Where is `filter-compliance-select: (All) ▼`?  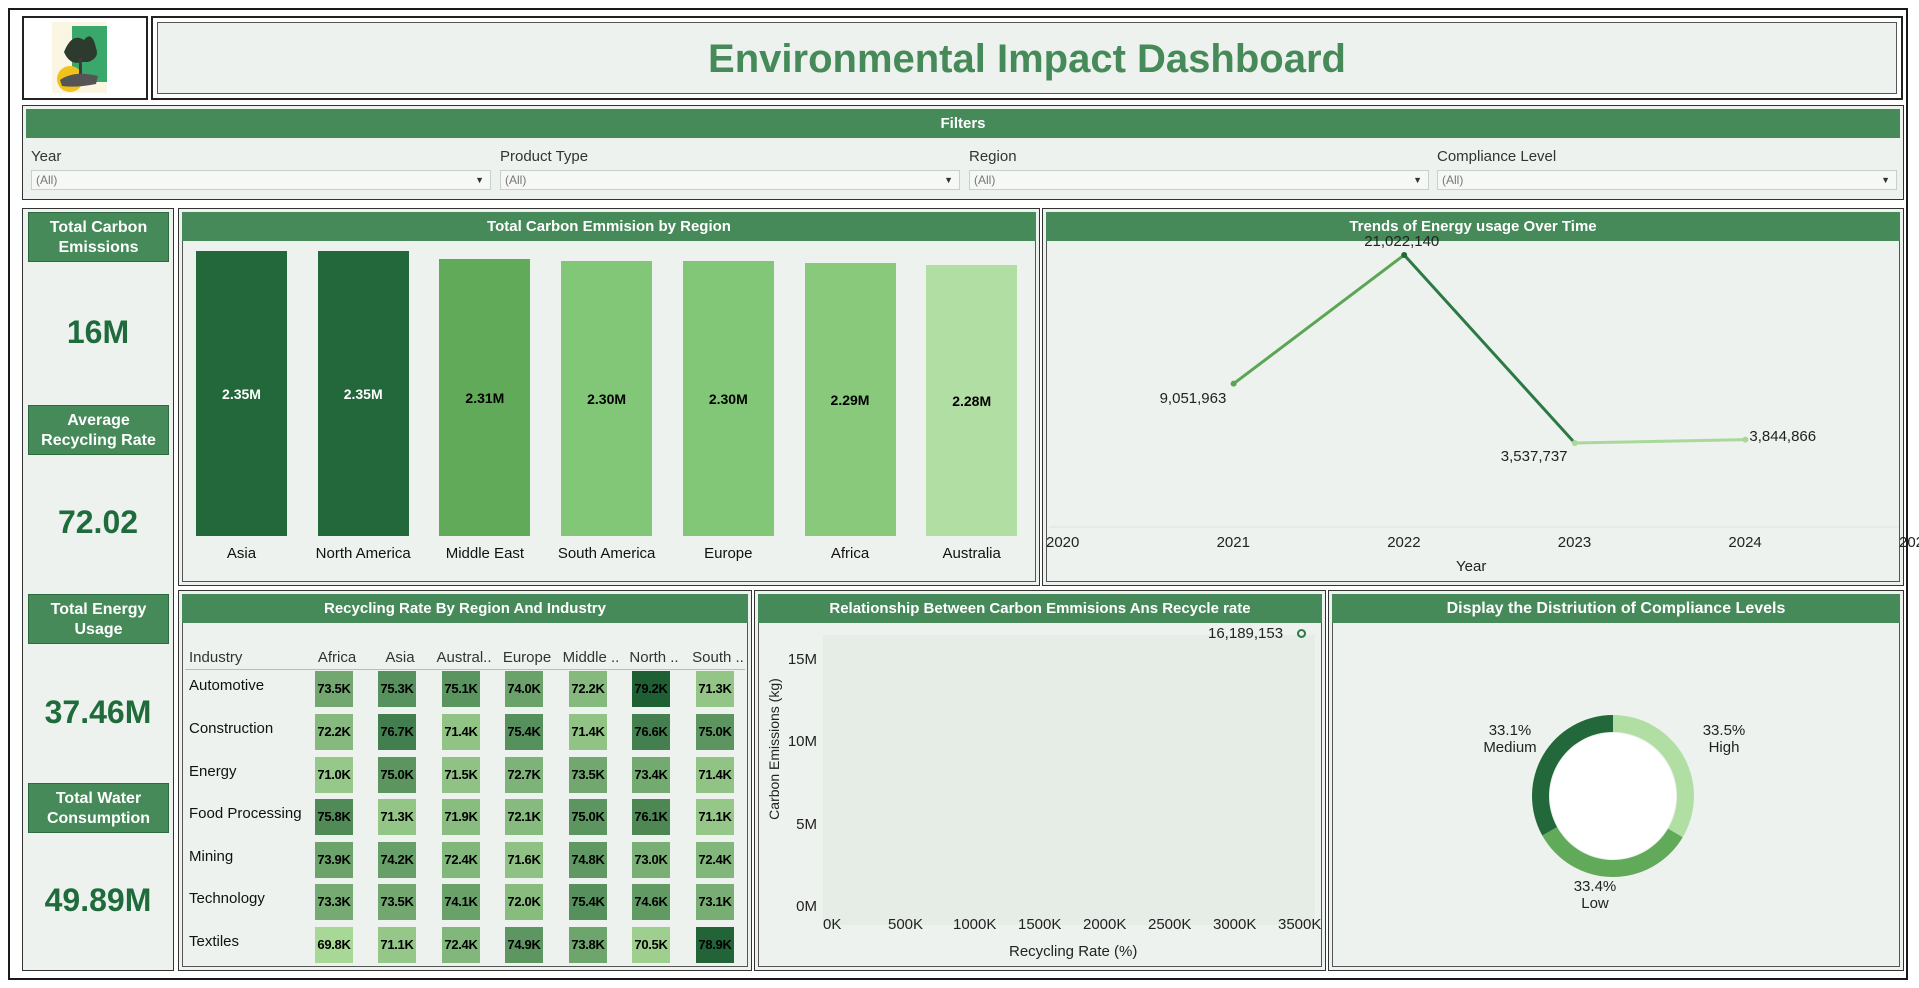
filter-compliance-select: (All) ▼ is located at coordinates (1667, 180).